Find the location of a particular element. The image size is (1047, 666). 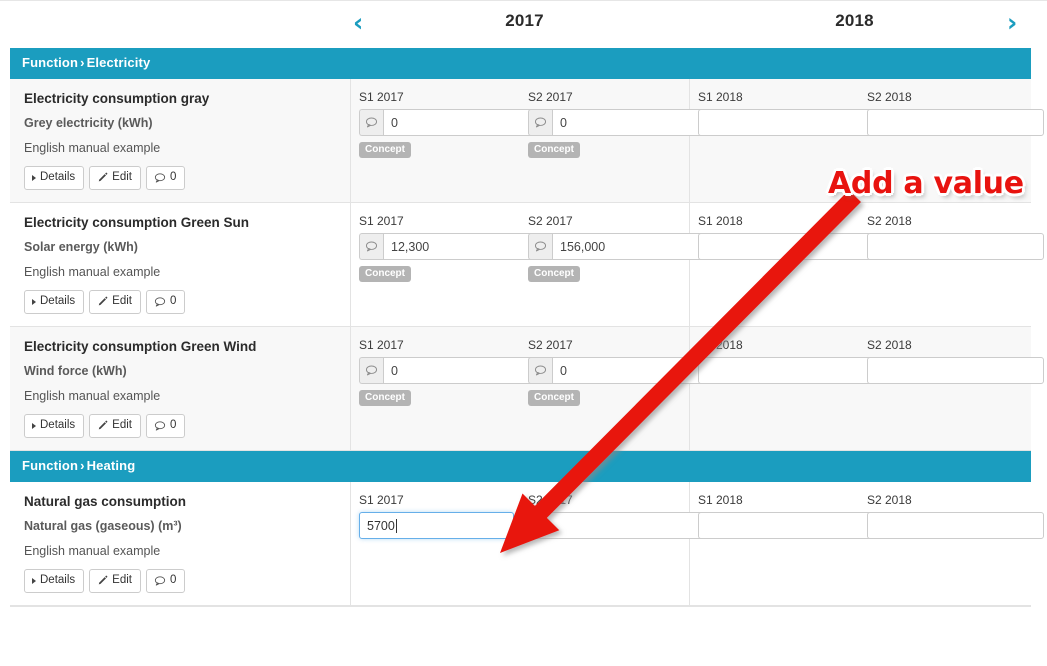

value-input-text: 5700 is located at coordinates (381, 525).